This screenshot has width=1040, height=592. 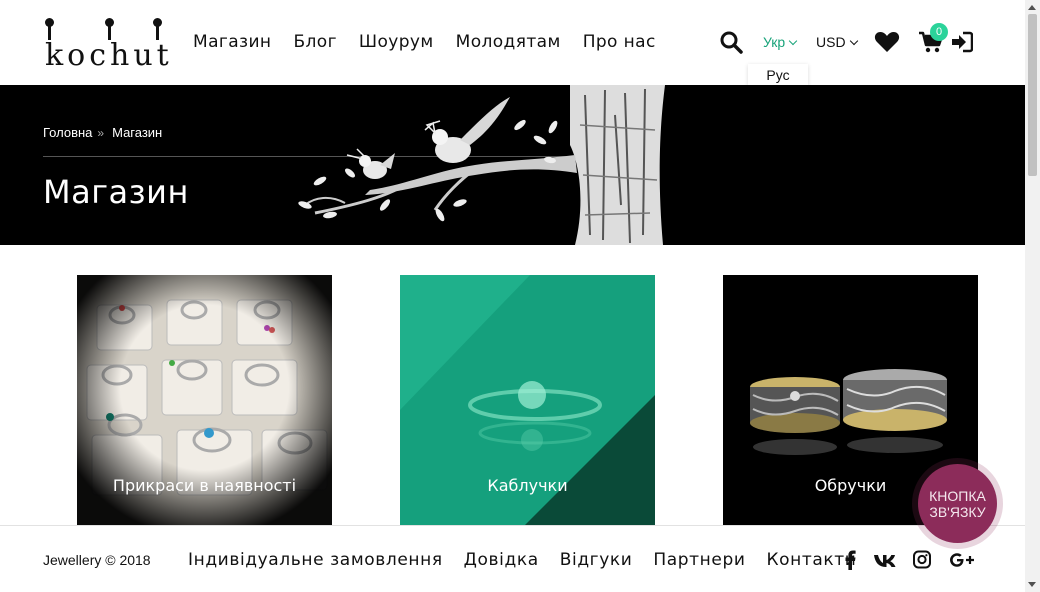 I want to click on footer-link-reviews: Відгуки, so click(x=596, y=560).